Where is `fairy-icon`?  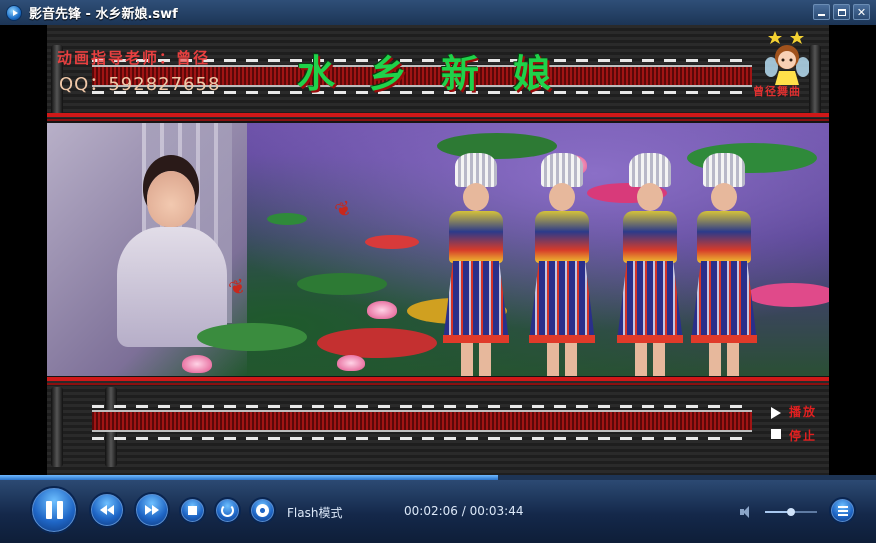
fairy-icon is located at coordinates (787, 58).